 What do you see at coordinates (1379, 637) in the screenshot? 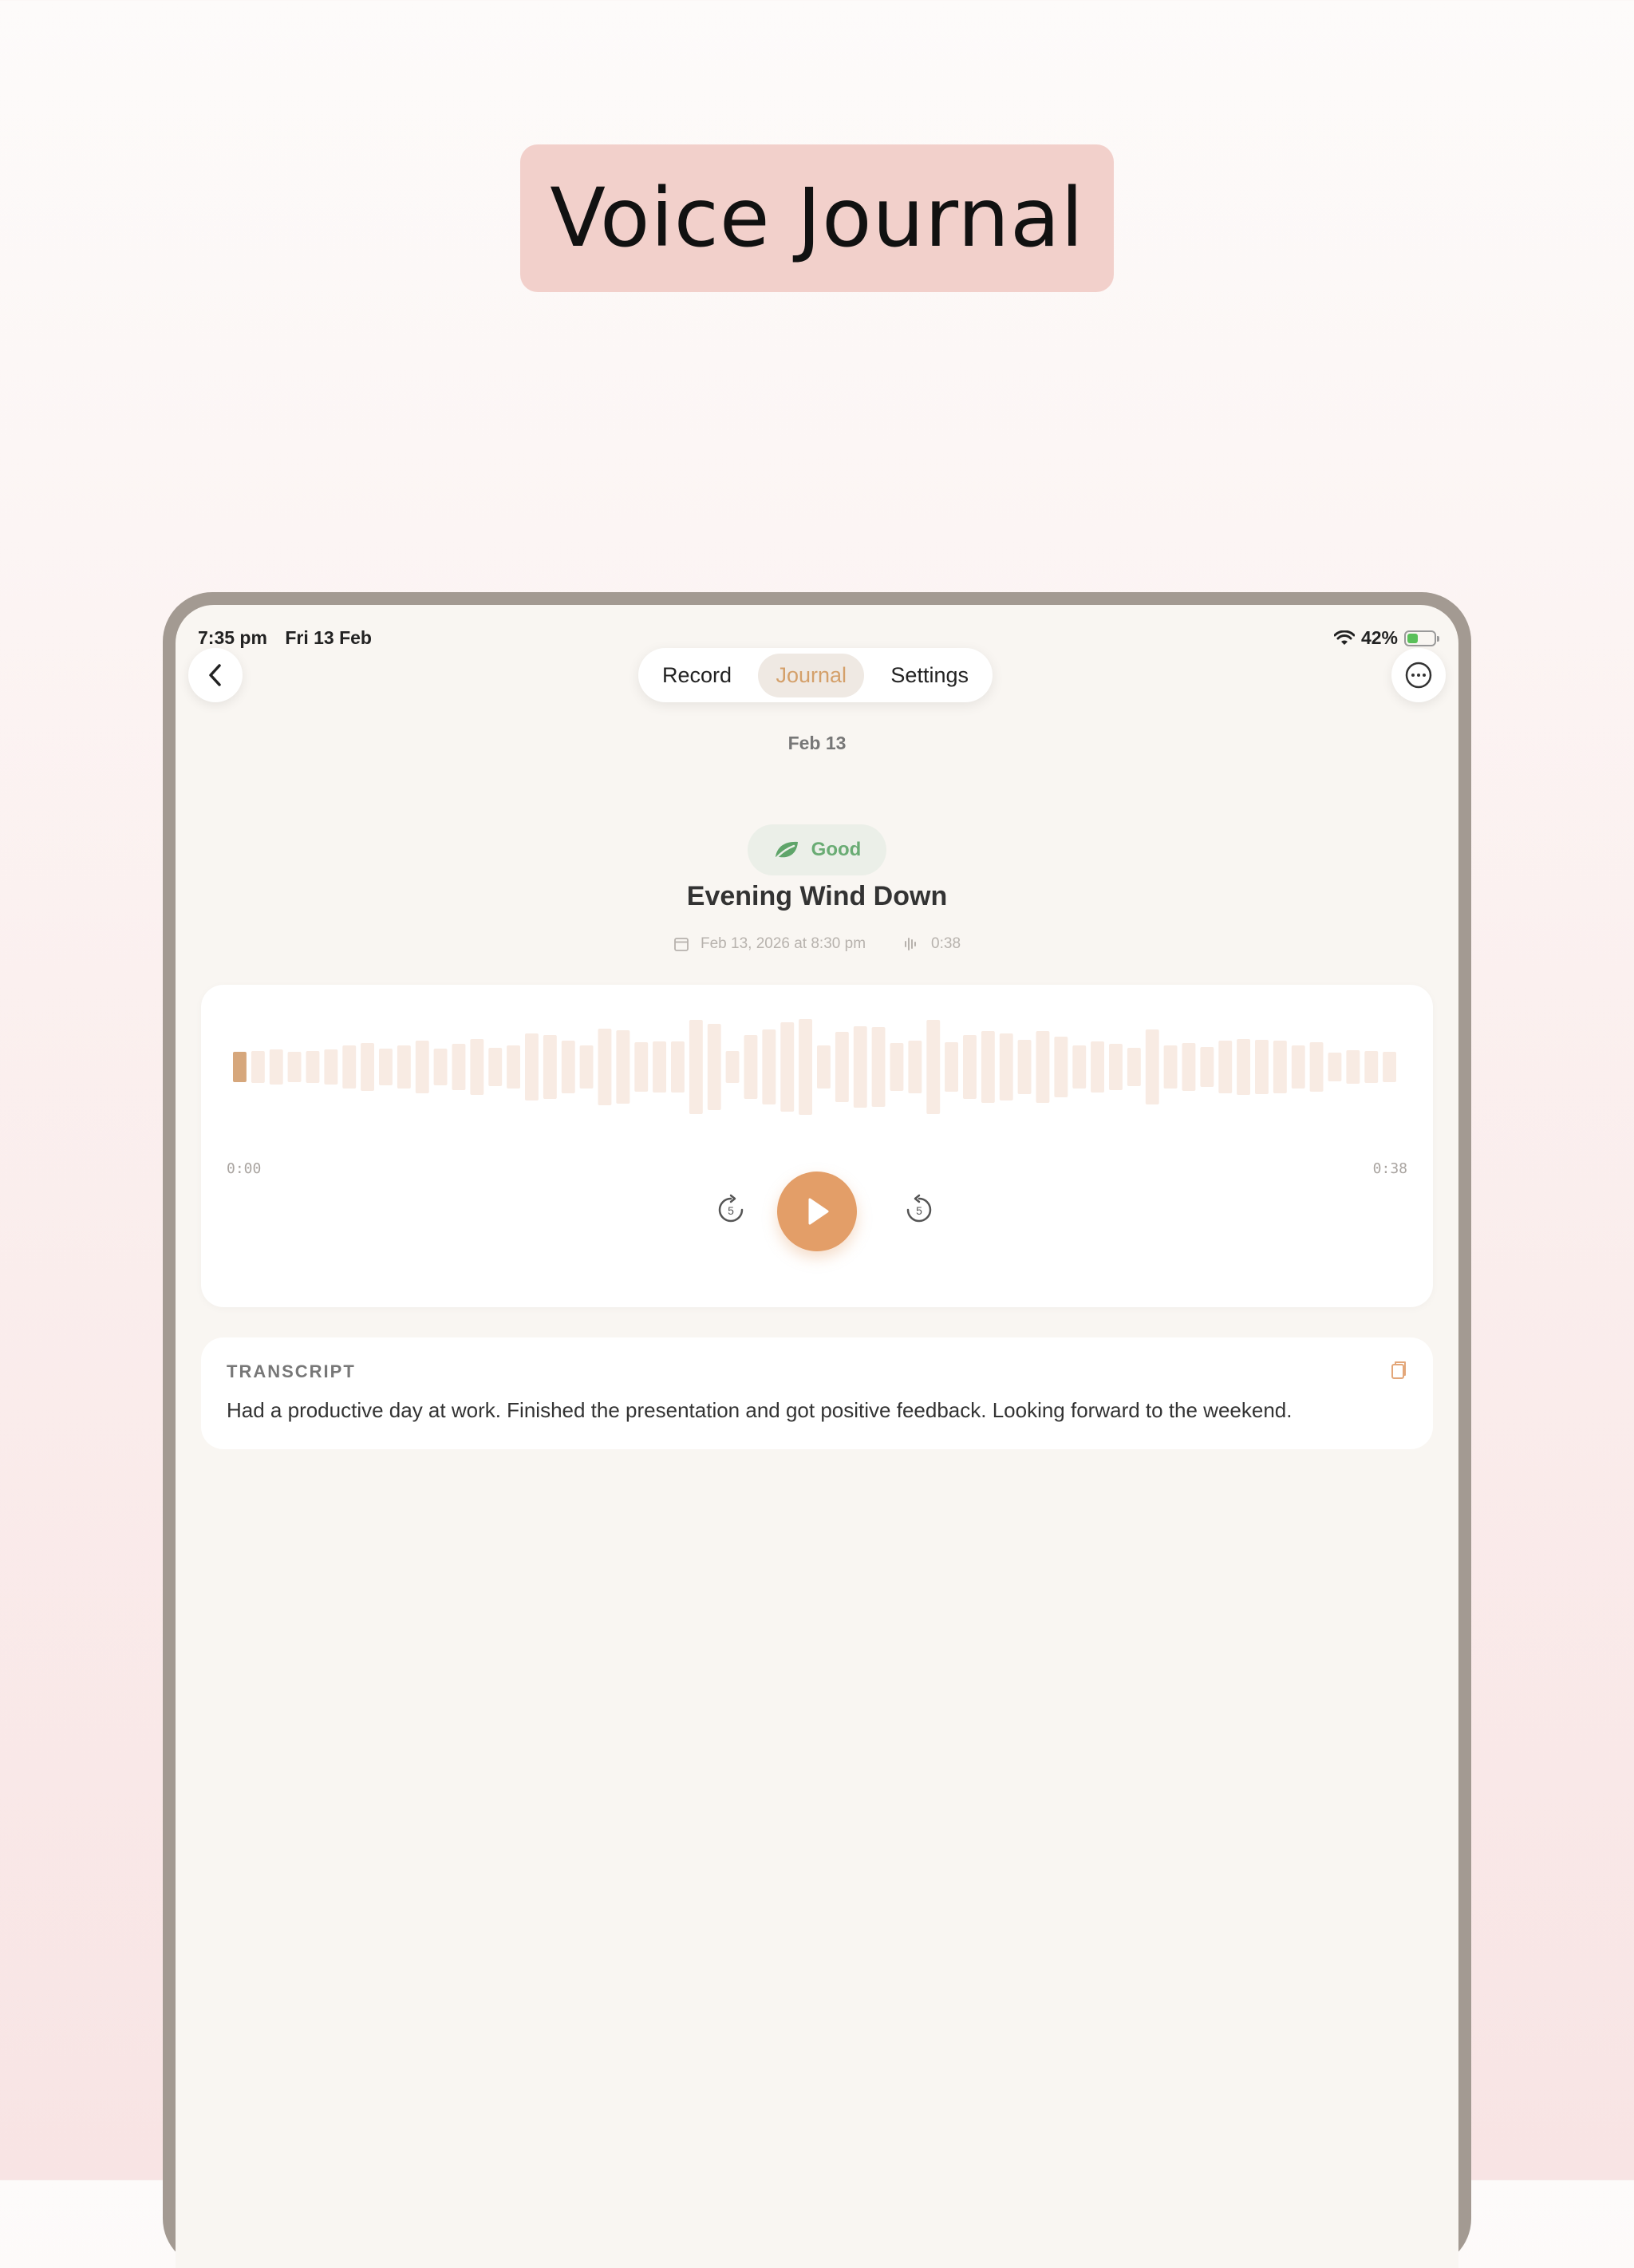
I see `battery-percent: 42%` at bounding box center [1379, 637].